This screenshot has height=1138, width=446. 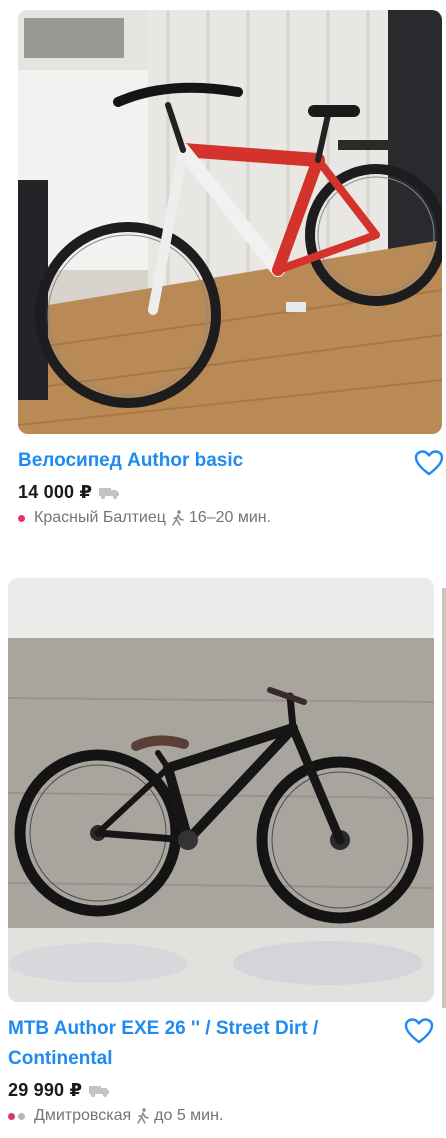 What do you see at coordinates (55, 492) in the screenshot?
I see `listing-price: 14 000 ₽` at bounding box center [55, 492].